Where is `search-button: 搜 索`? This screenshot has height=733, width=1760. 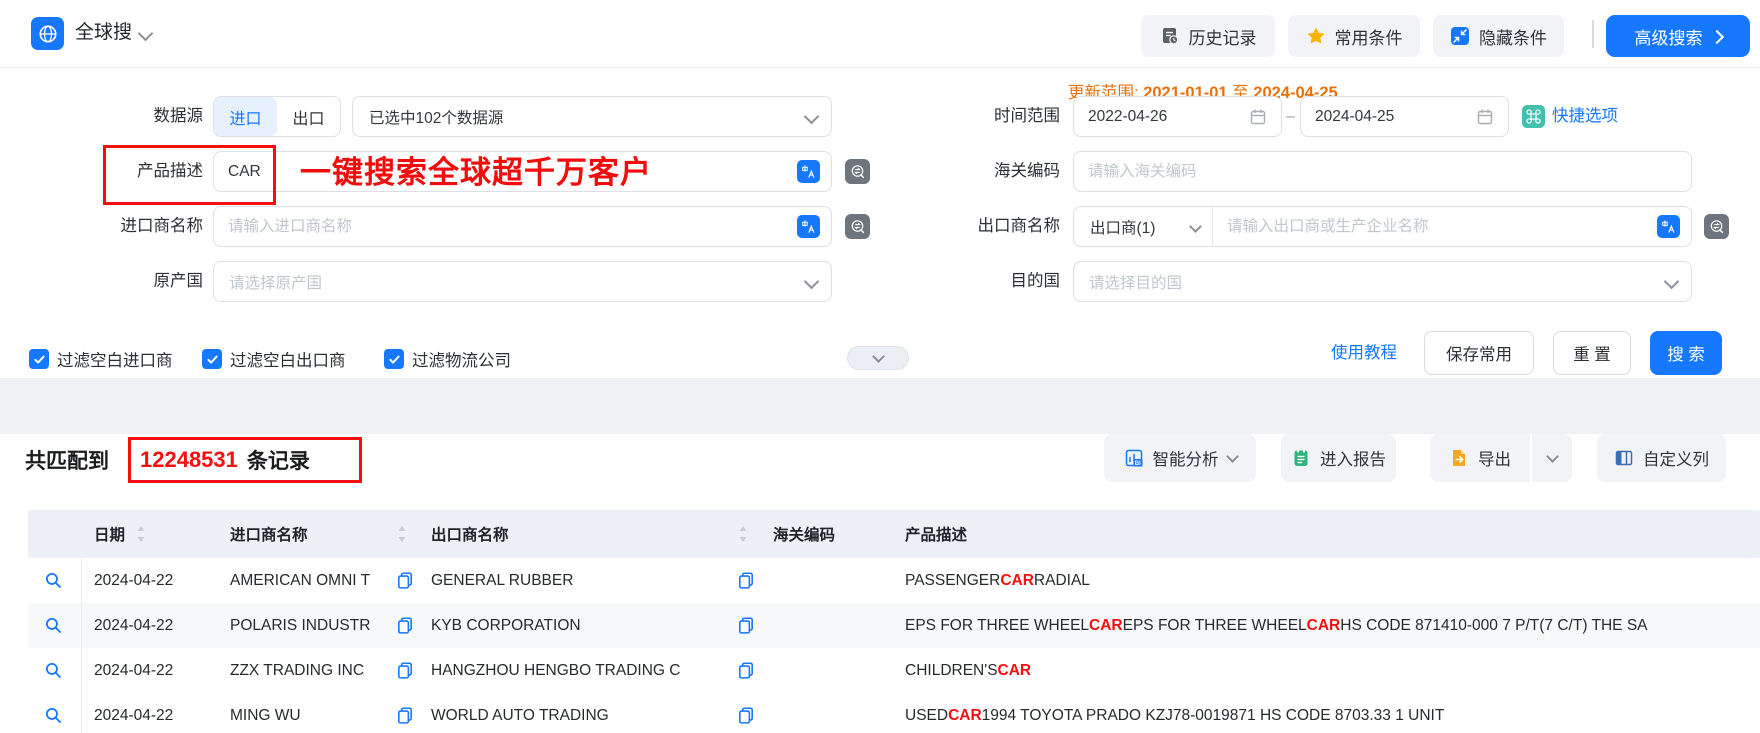 search-button: 搜 索 is located at coordinates (1686, 353).